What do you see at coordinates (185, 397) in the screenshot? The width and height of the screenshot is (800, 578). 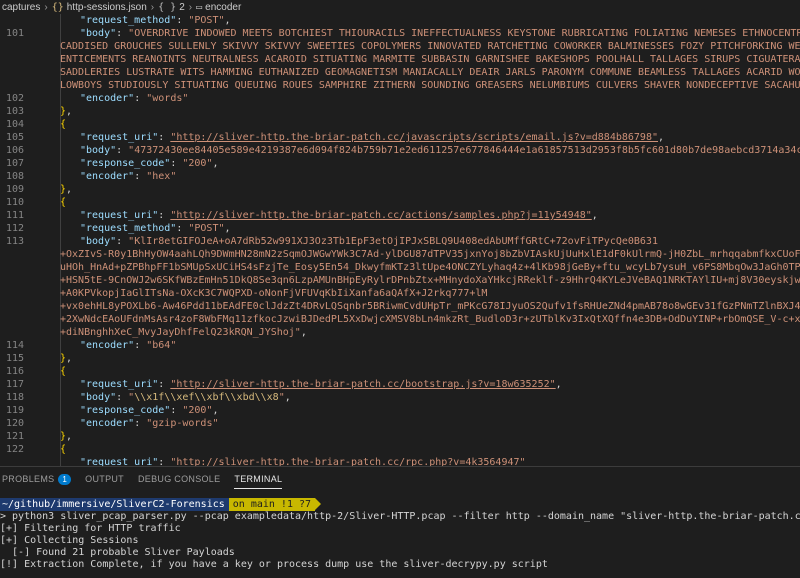 I see `code-text: "body": "\\x1f\\xef\\xbf\\xbd\\x8",` at bounding box center [185, 397].